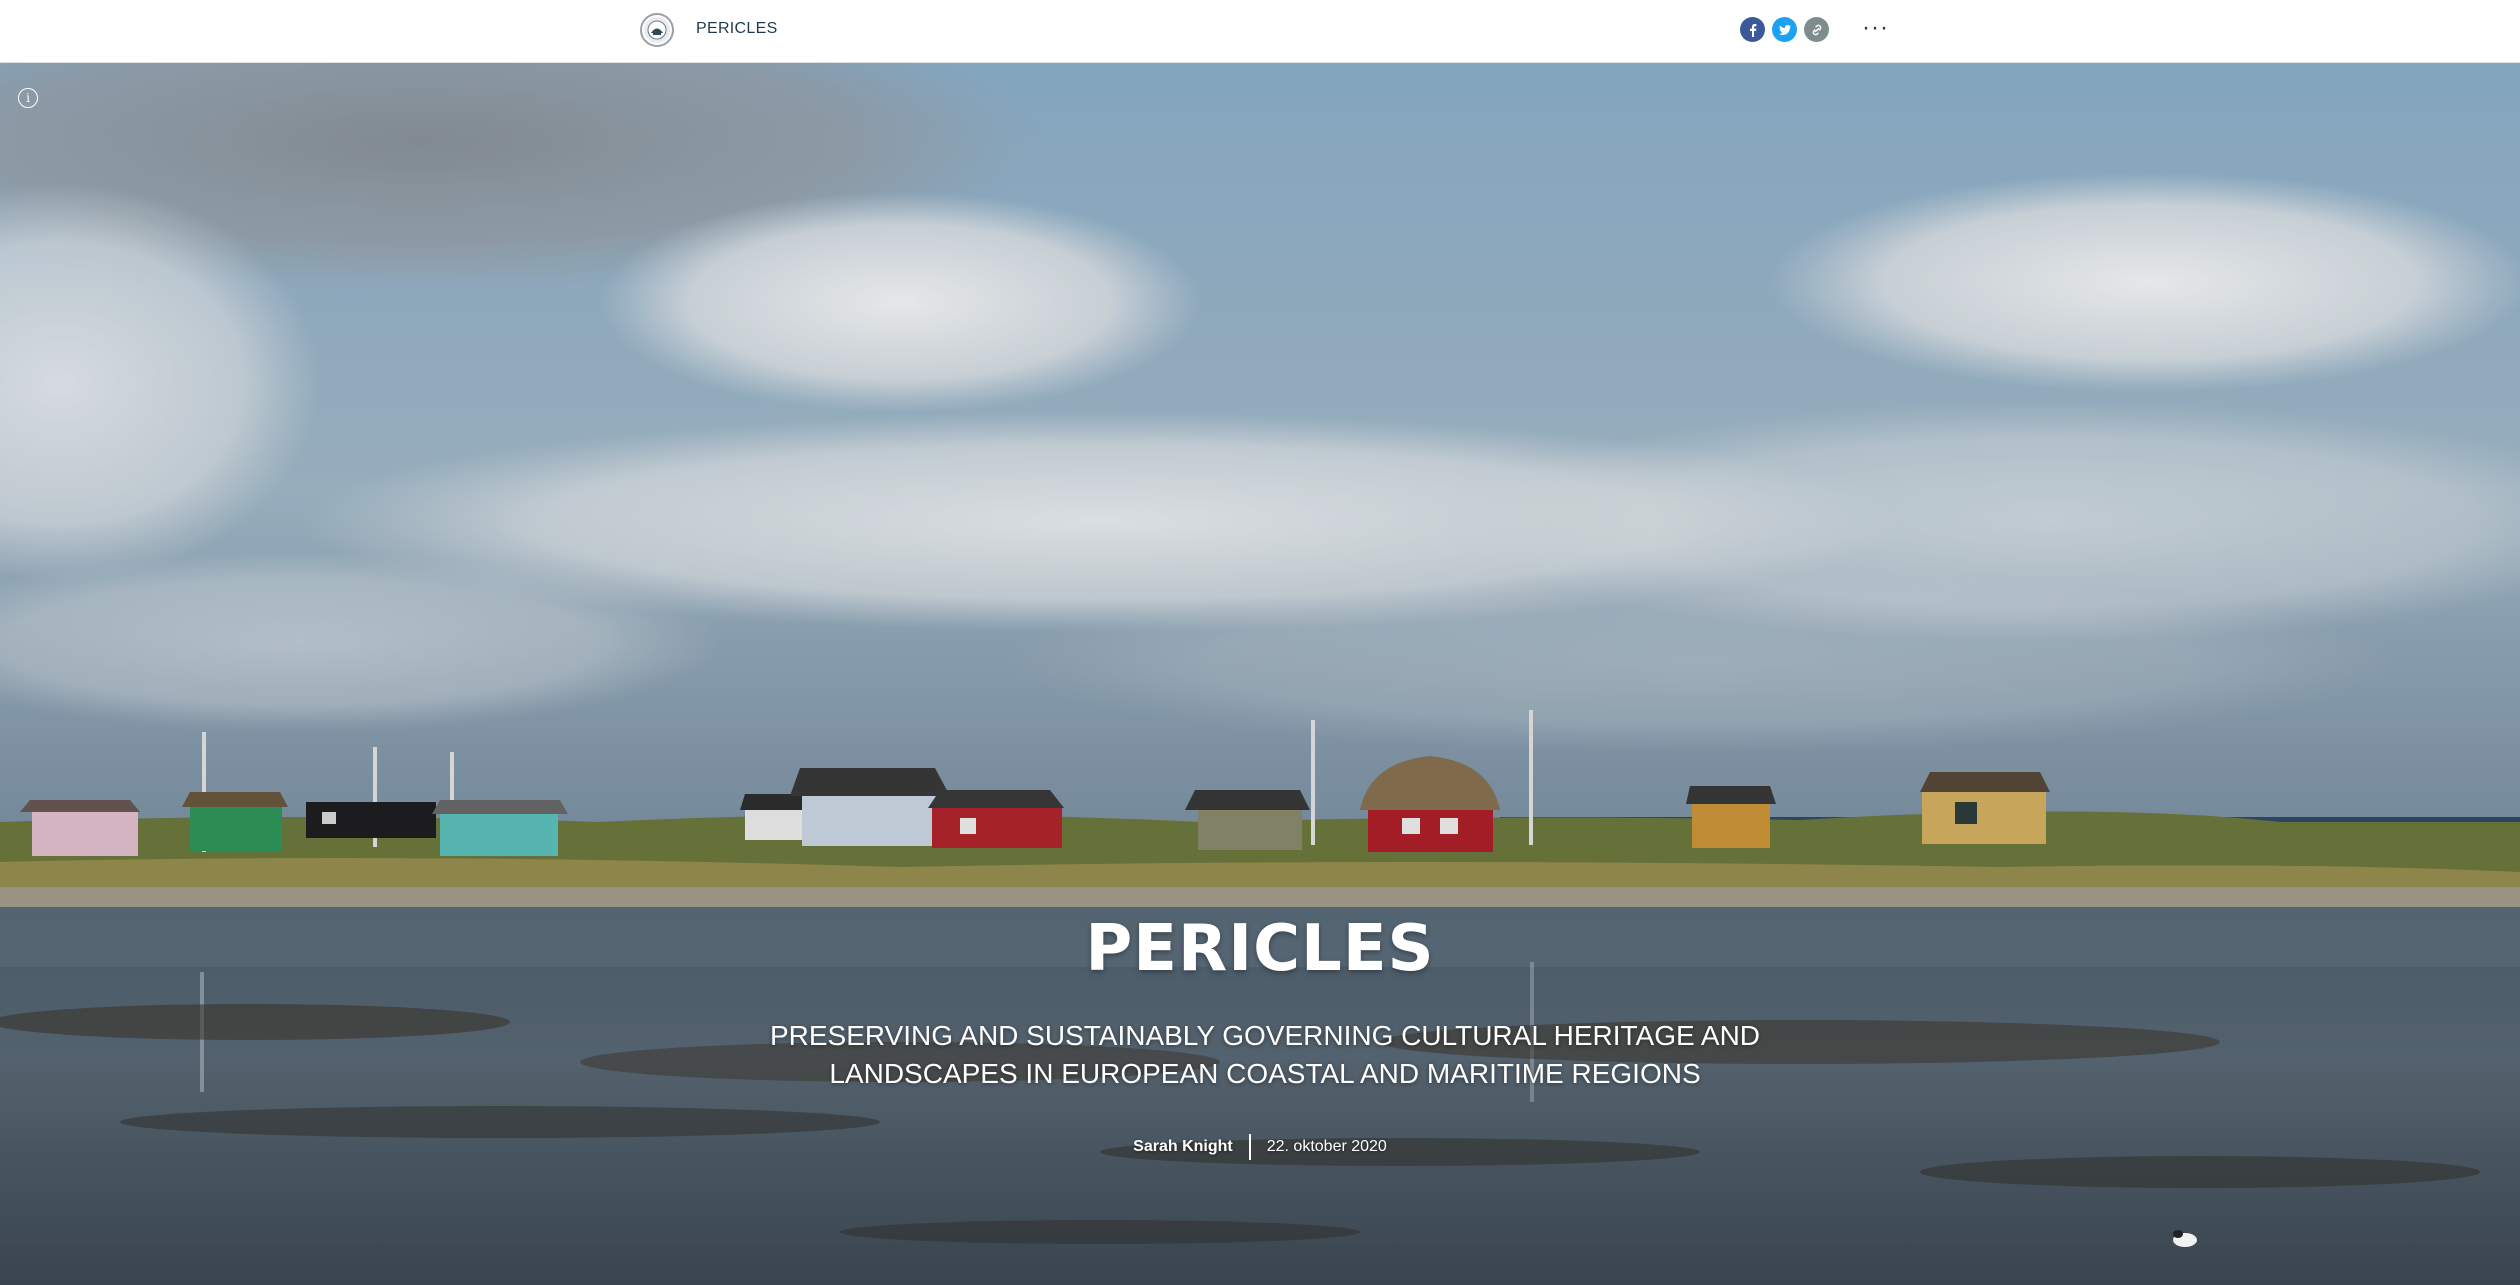 This screenshot has width=2520, height=1285. I want to click on site-logo, so click(657, 30).